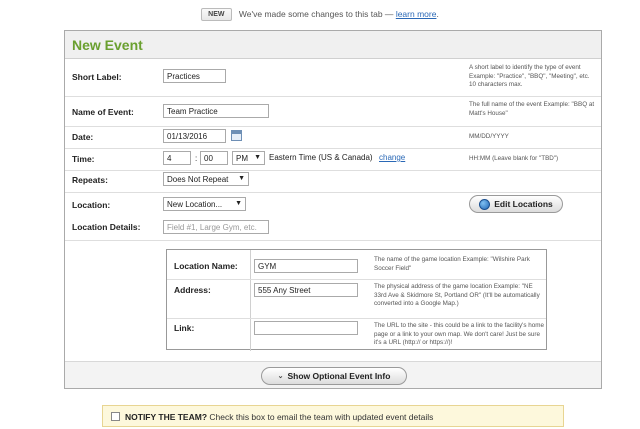 Image resolution: width=640 pixels, height=429 pixels. What do you see at coordinates (321, 157) in the screenshot?
I see `timezone-text: Eastern Time (US & Canada)` at bounding box center [321, 157].